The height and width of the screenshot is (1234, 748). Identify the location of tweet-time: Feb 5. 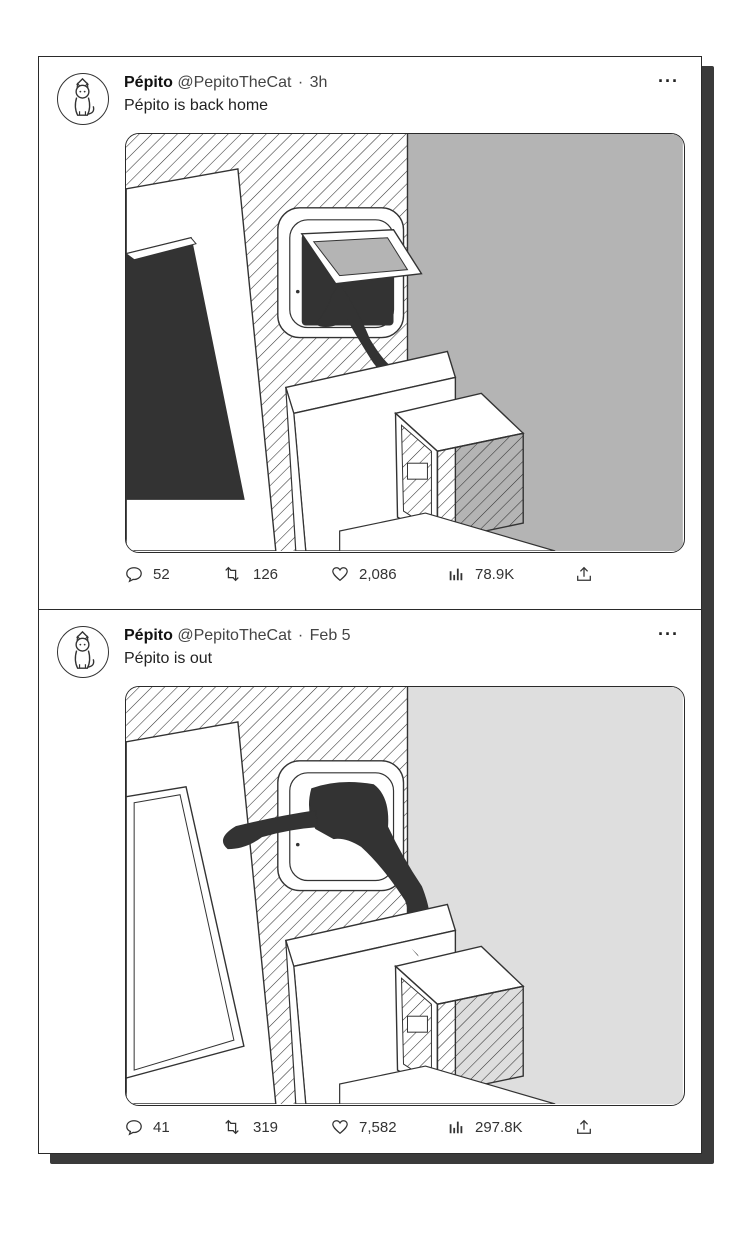
(330, 635).